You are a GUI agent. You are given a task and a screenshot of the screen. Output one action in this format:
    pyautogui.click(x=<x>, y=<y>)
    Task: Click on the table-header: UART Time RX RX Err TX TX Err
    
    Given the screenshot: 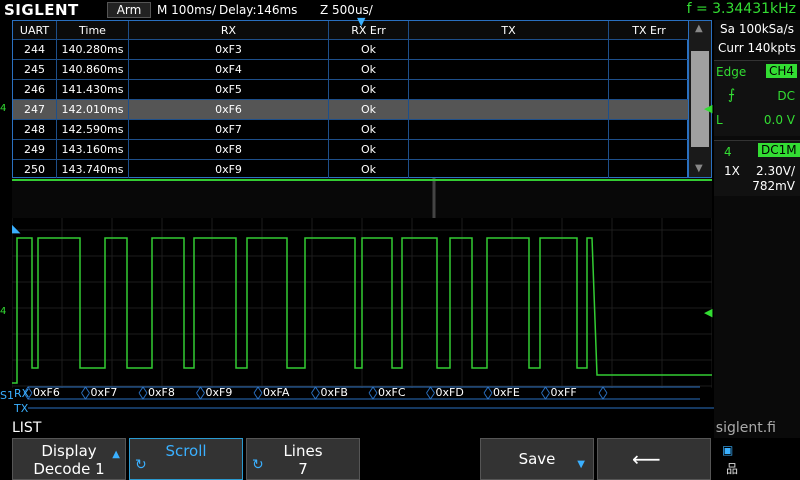 What is the action you would take?
    pyautogui.click(x=351, y=30)
    